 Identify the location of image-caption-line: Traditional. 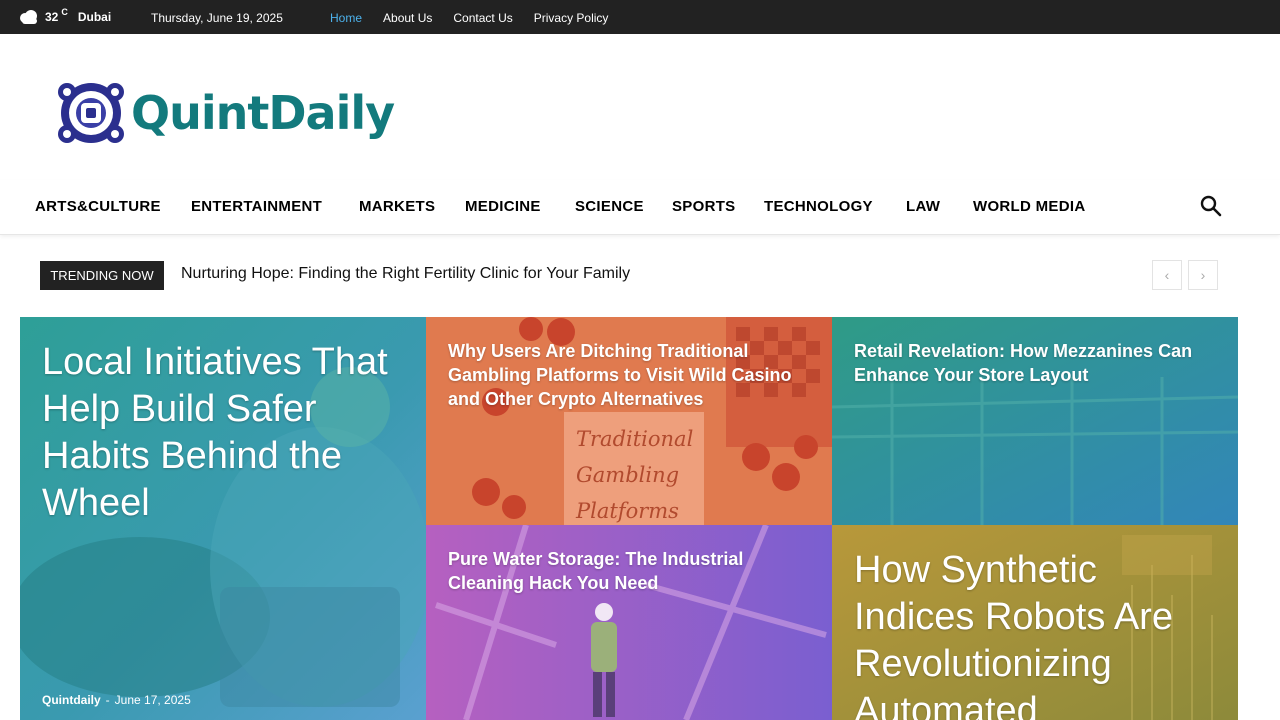
(635, 439).